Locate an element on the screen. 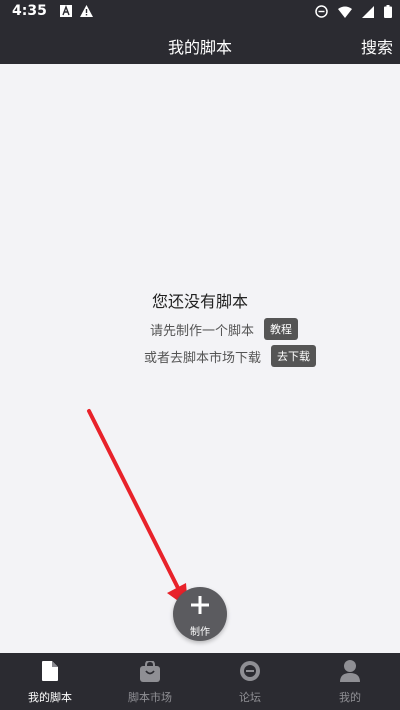 The height and width of the screenshot is (710, 400). nav-item-script-market: 脚本市场 is located at coordinates (150, 681).